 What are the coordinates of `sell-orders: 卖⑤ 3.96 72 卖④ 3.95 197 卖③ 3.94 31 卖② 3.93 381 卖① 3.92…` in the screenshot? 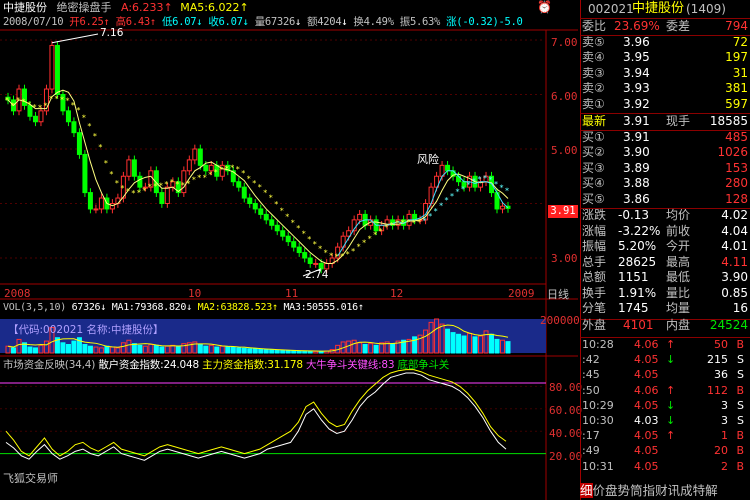 It's located at (665, 74).